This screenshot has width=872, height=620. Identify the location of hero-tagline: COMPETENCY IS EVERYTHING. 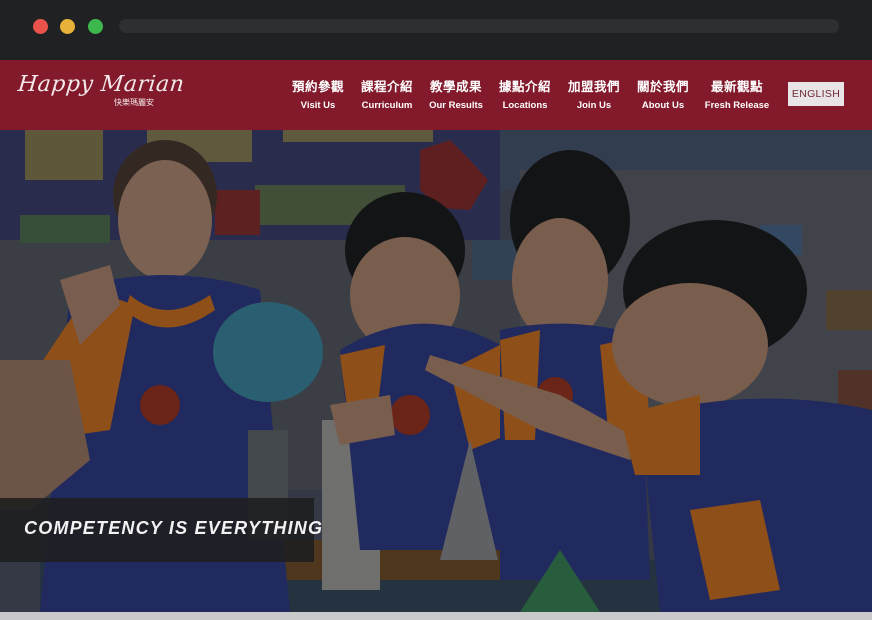
(174, 528).